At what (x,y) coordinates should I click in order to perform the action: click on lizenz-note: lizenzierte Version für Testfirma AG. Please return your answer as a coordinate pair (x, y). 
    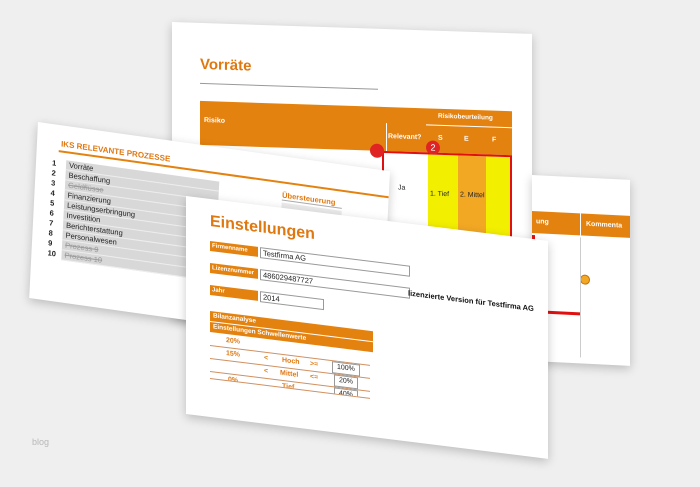
    Looking at the image, I should click on (471, 301).